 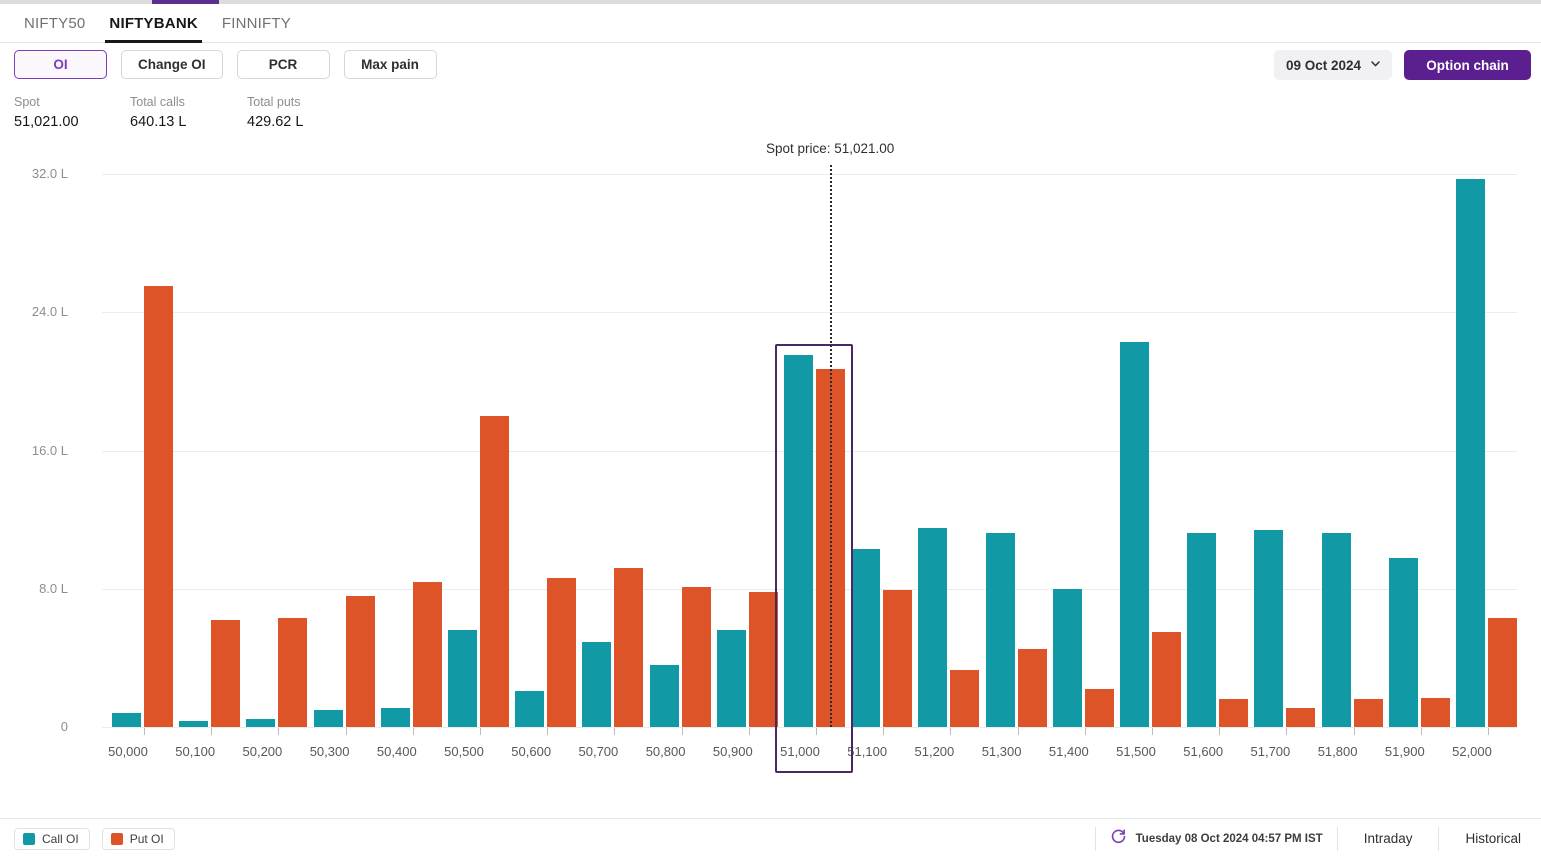 I want to click on x-axis-tick-label: 50,500, so click(x=464, y=751).